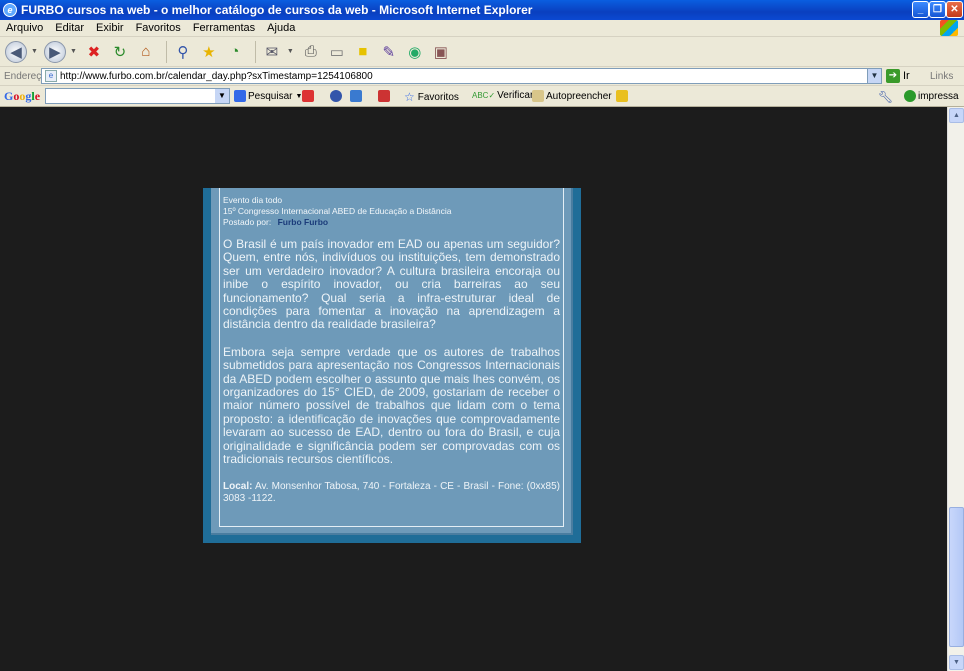  I want to click on menu-editar: Editar, so click(69, 28).